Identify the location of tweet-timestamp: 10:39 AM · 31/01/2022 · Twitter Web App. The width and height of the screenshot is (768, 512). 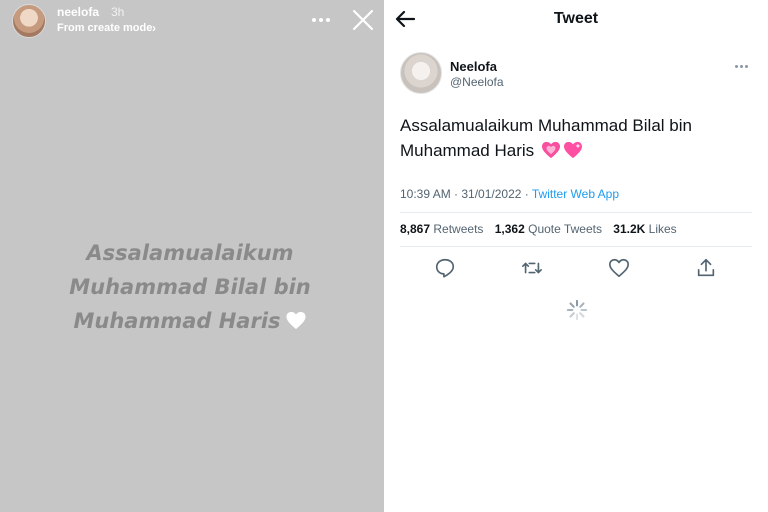
(509, 194).